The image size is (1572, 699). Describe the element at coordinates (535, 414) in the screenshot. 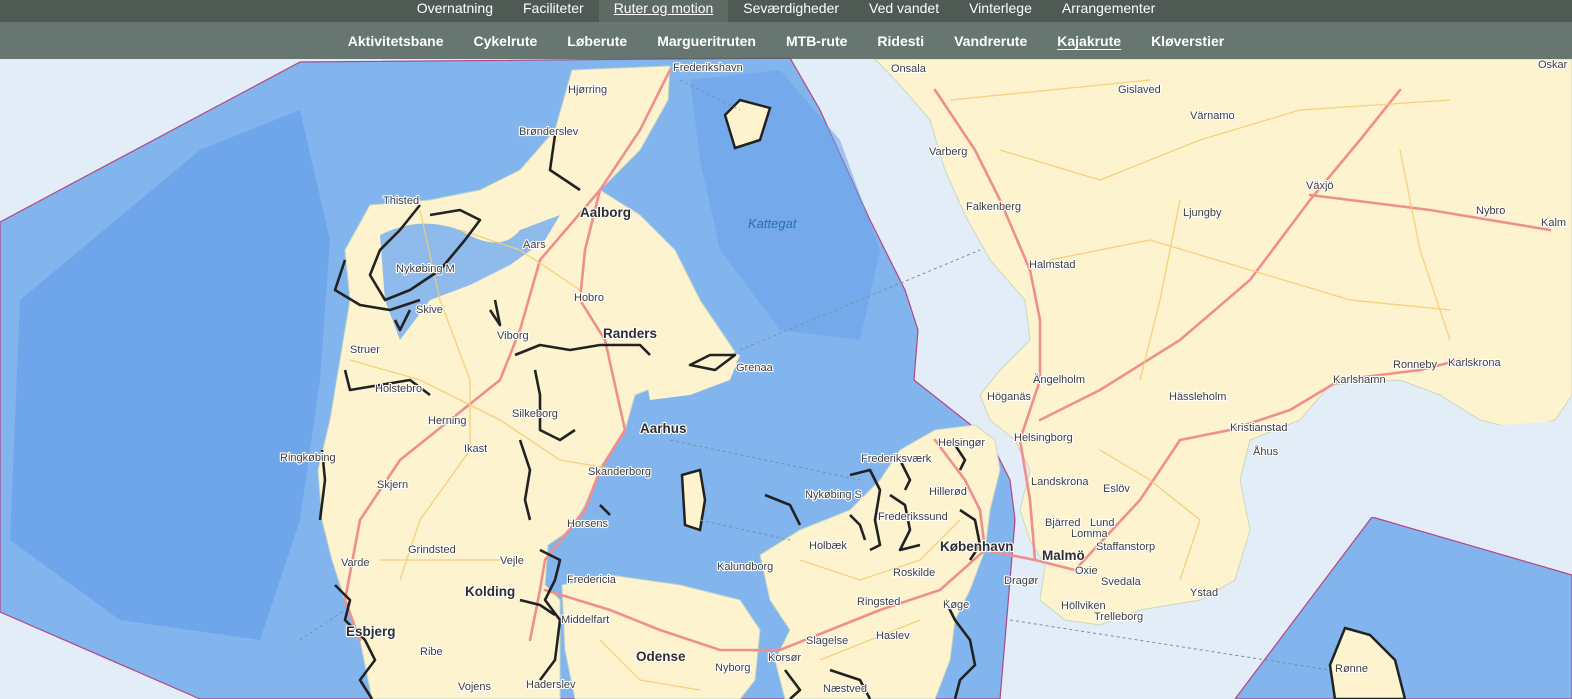

I see `town-label: Silkeborg` at that location.